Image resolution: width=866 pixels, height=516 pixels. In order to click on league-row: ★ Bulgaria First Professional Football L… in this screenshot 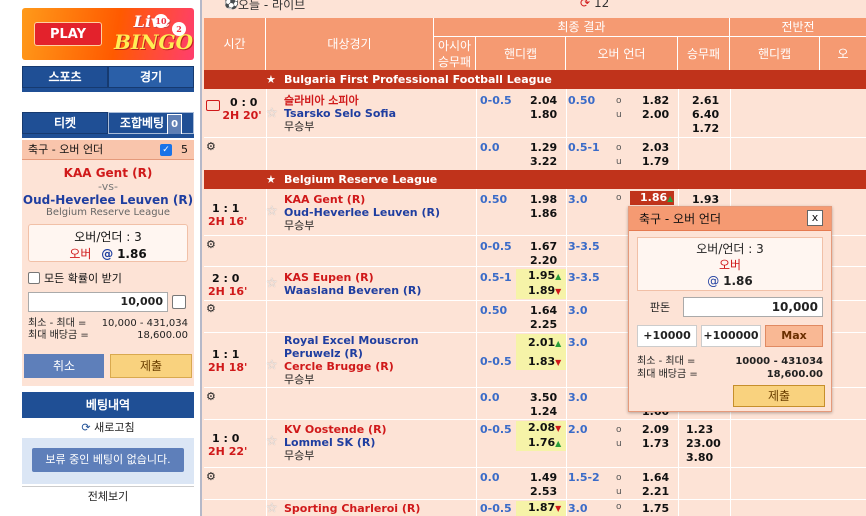, I will do `click(535, 79)`.